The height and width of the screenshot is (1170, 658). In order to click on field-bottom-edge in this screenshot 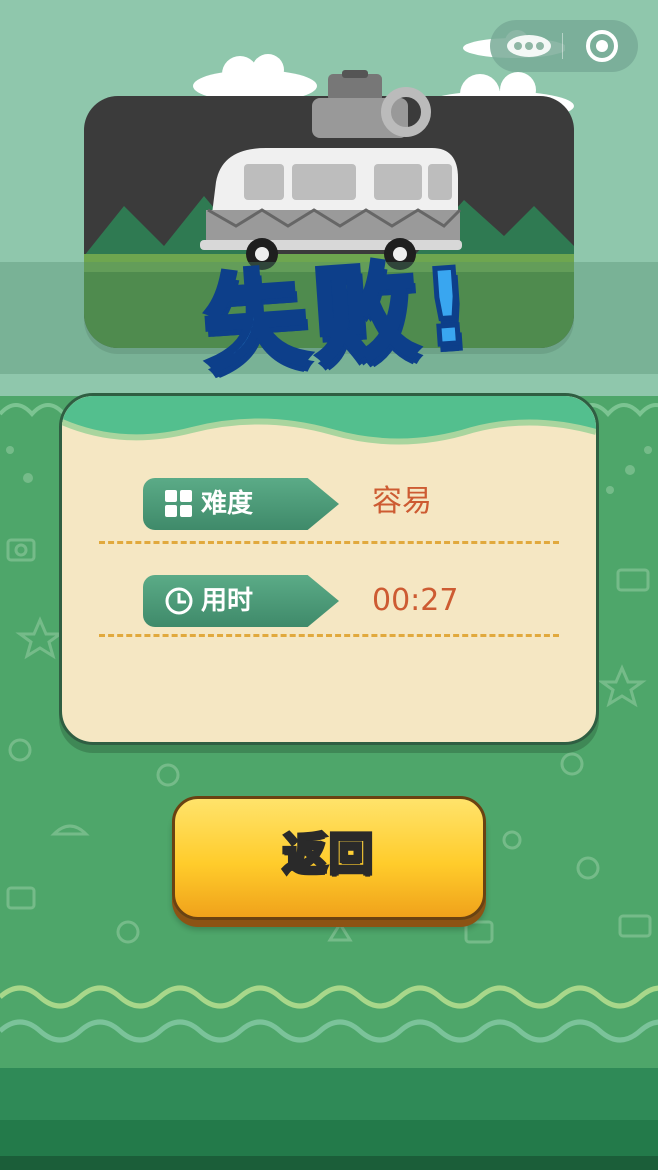, I will do `click(329, 1163)`.